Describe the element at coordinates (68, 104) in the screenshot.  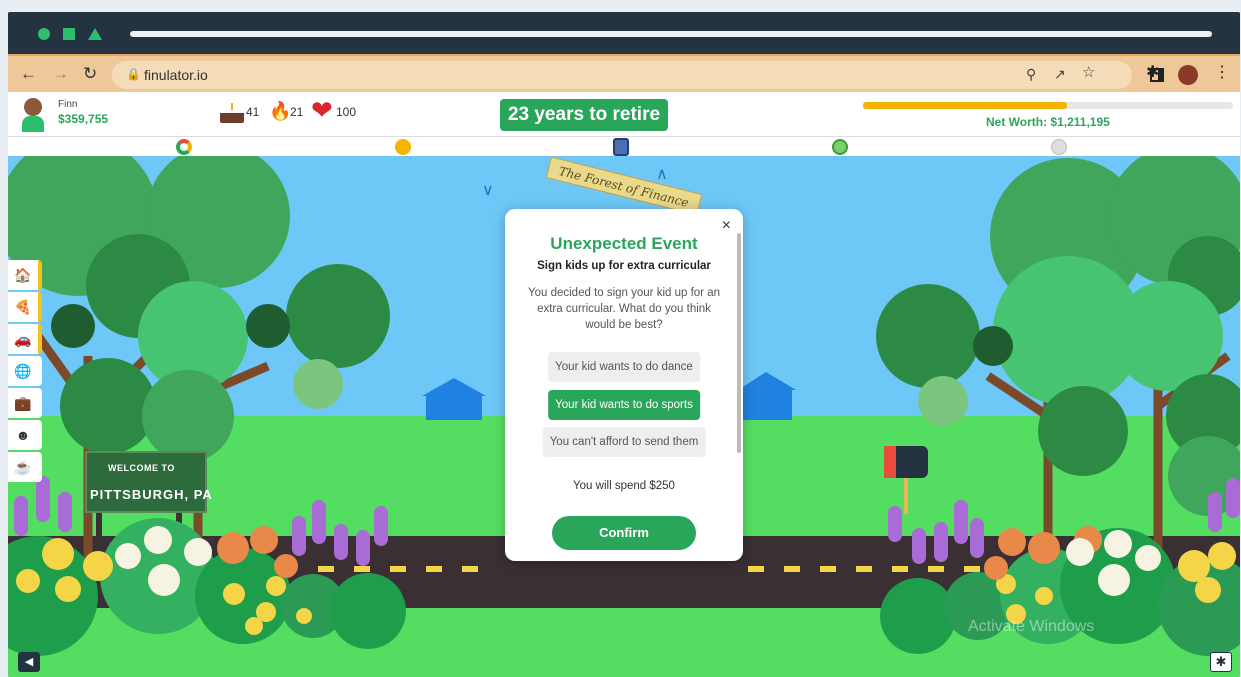
I see `player-name: Finn` at that location.